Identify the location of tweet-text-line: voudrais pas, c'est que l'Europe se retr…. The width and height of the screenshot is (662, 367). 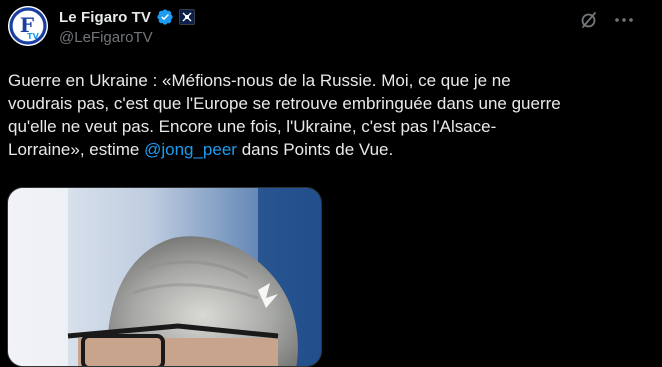
(284, 103).